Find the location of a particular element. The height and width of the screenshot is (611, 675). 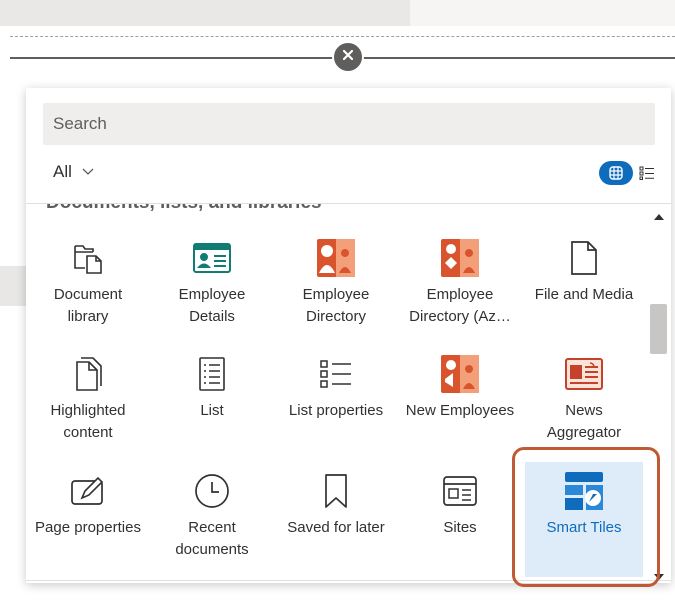

tile-label: List is located at coordinates (212, 410).